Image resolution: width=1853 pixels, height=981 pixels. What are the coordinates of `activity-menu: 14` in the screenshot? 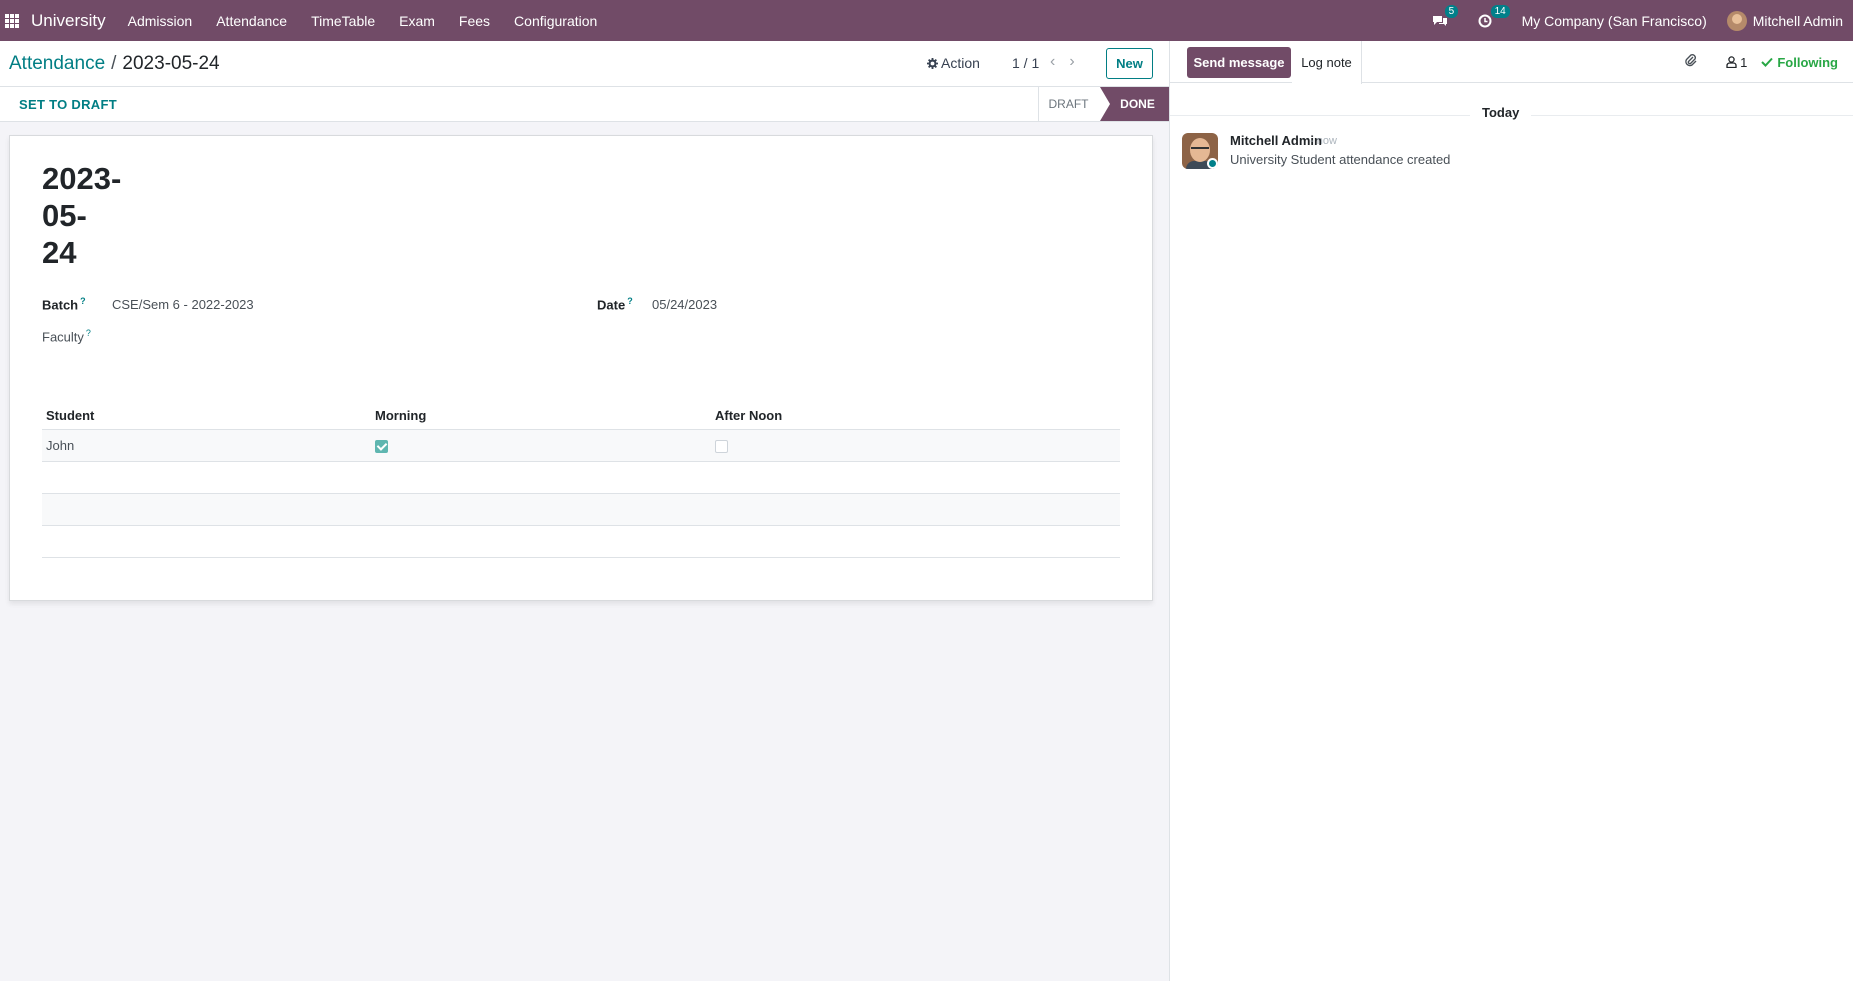 It's located at (1494, 16).